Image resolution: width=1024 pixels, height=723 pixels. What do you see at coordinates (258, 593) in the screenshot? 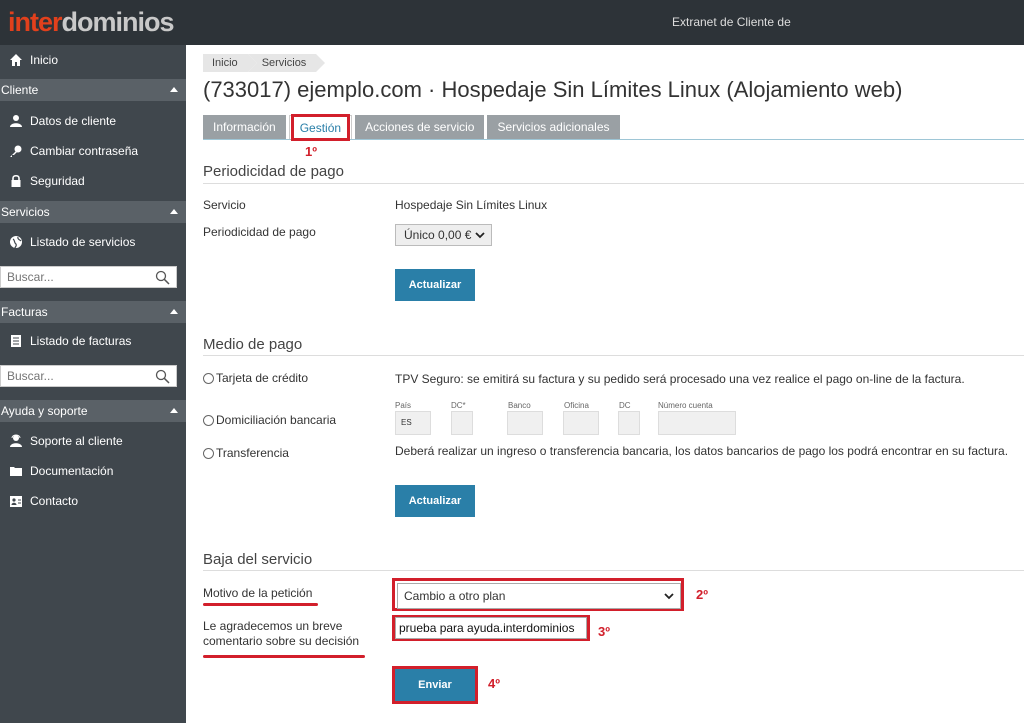
I see `motivo-label: Motivo de la petición` at bounding box center [258, 593].